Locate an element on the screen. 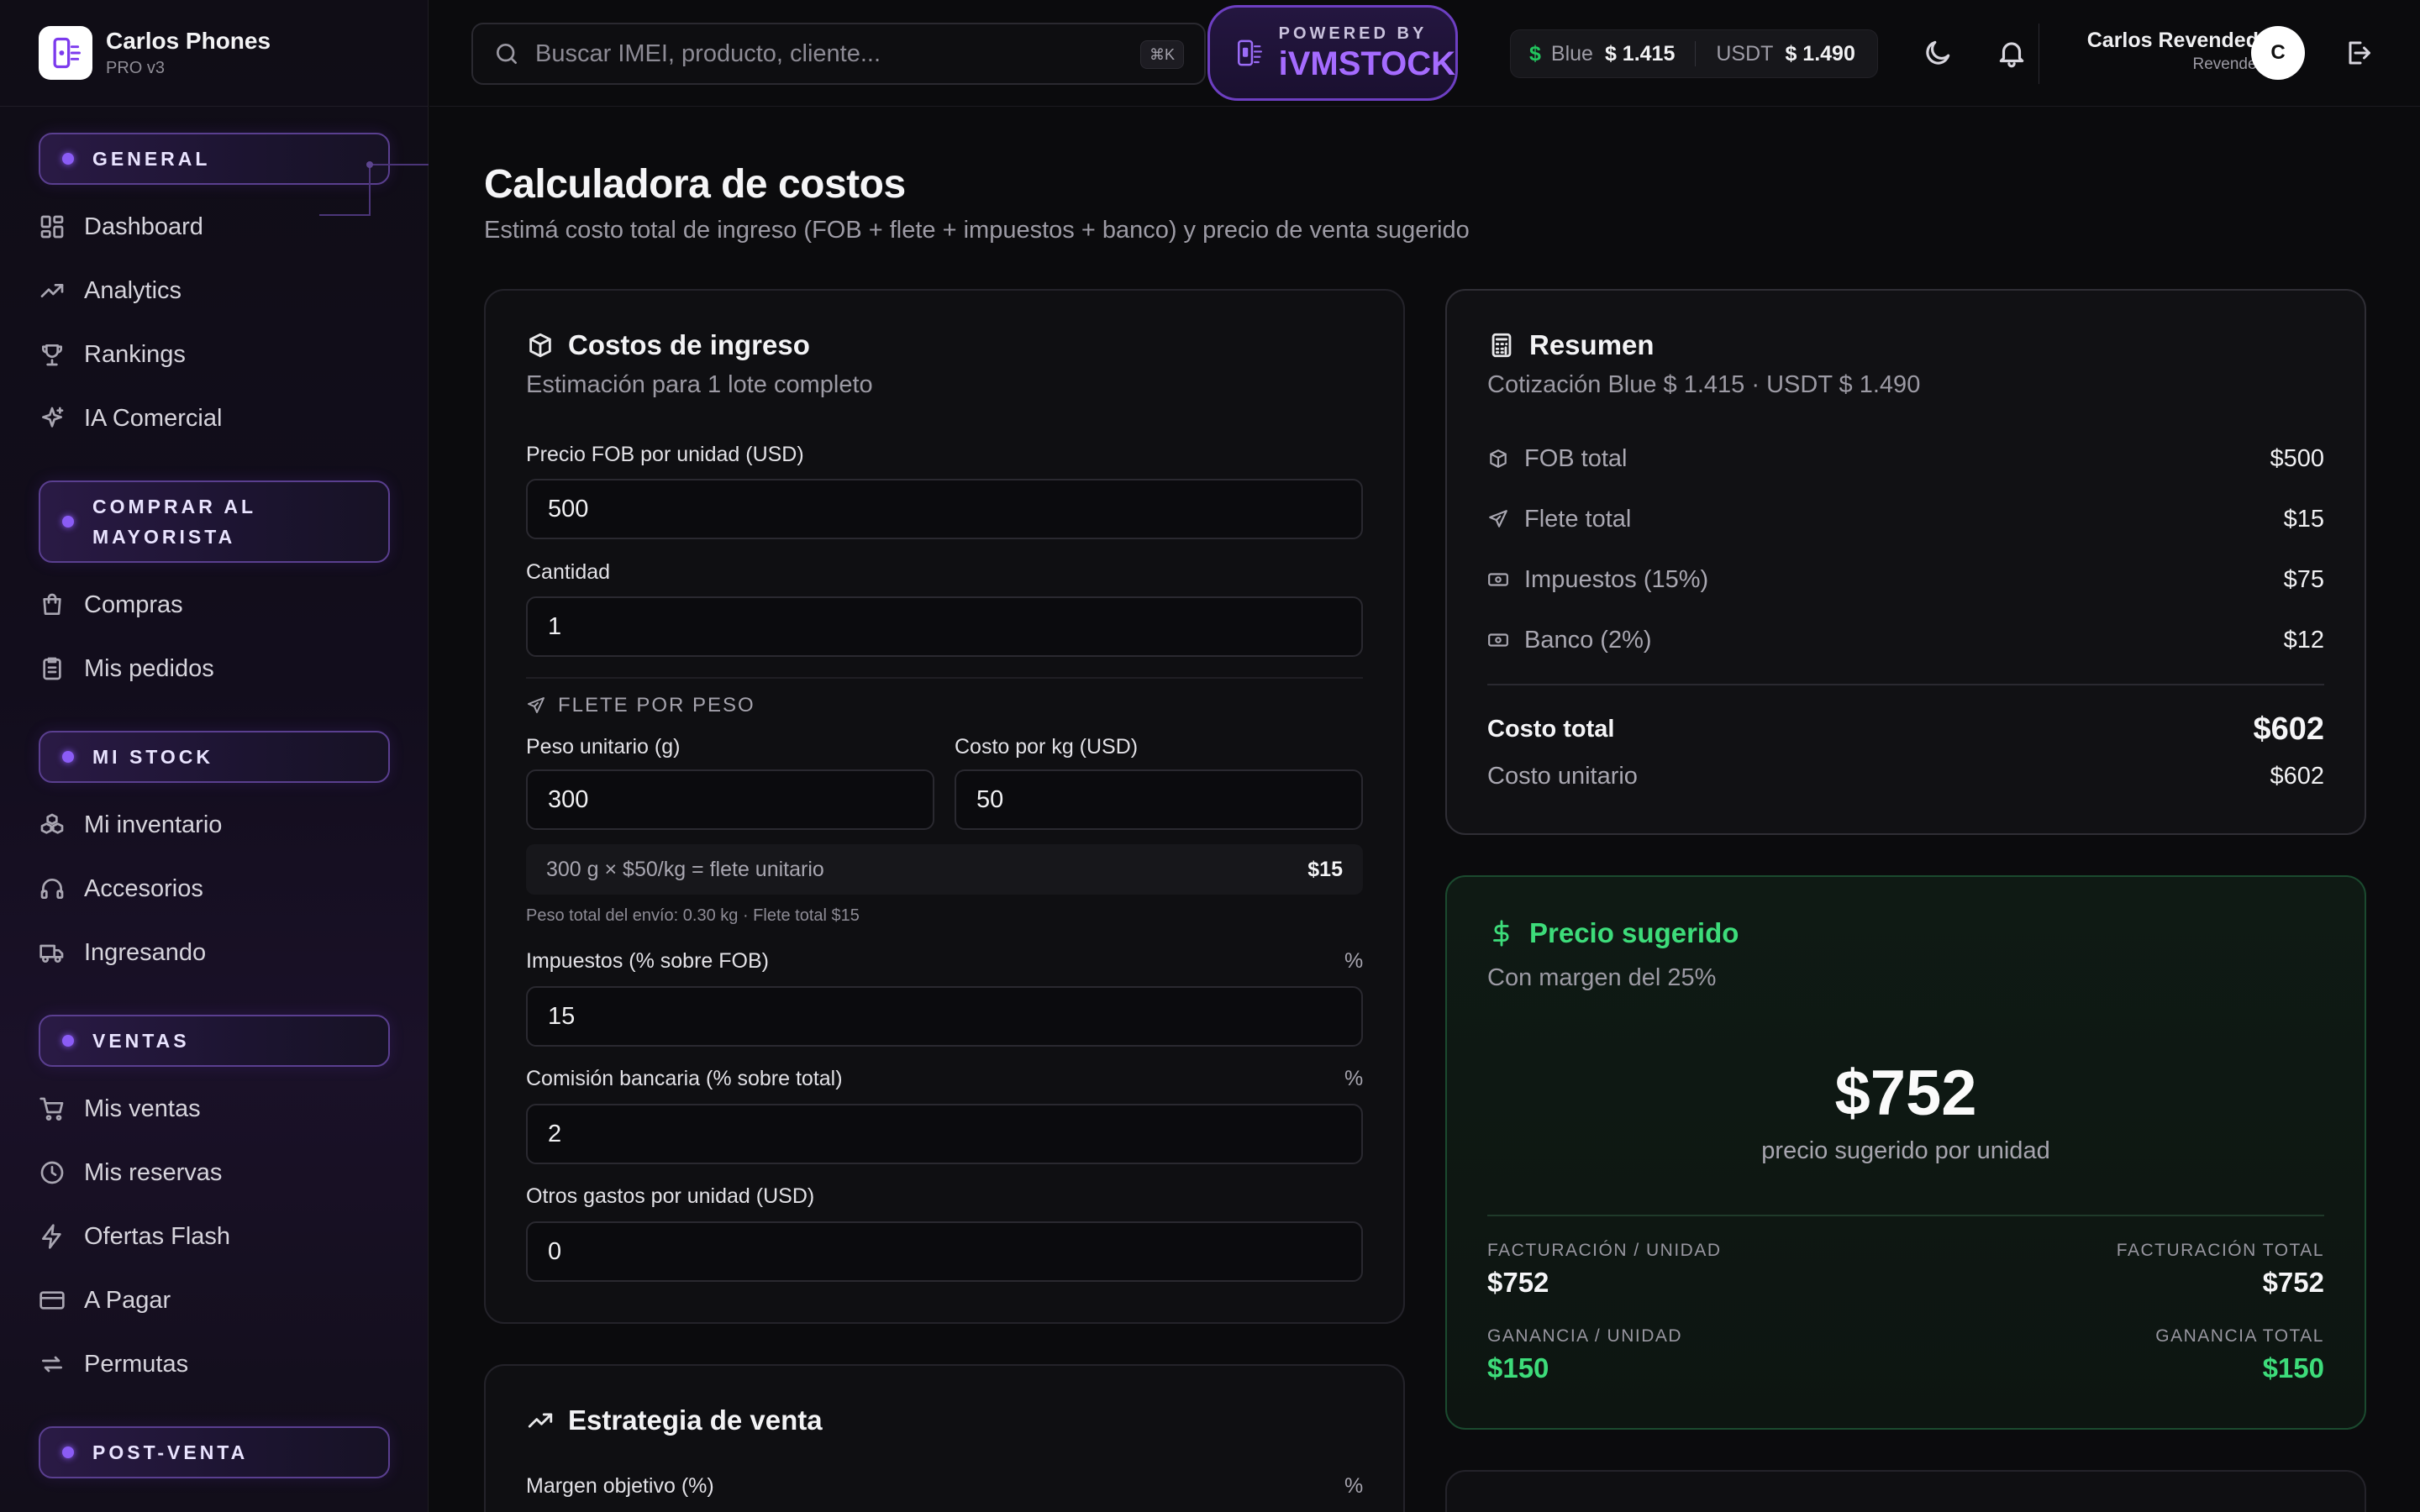 The width and height of the screenshot is (2420, 1512). other-costs-label: Otros gastos por unidad (USD) is located at coordinates (671, 1196).